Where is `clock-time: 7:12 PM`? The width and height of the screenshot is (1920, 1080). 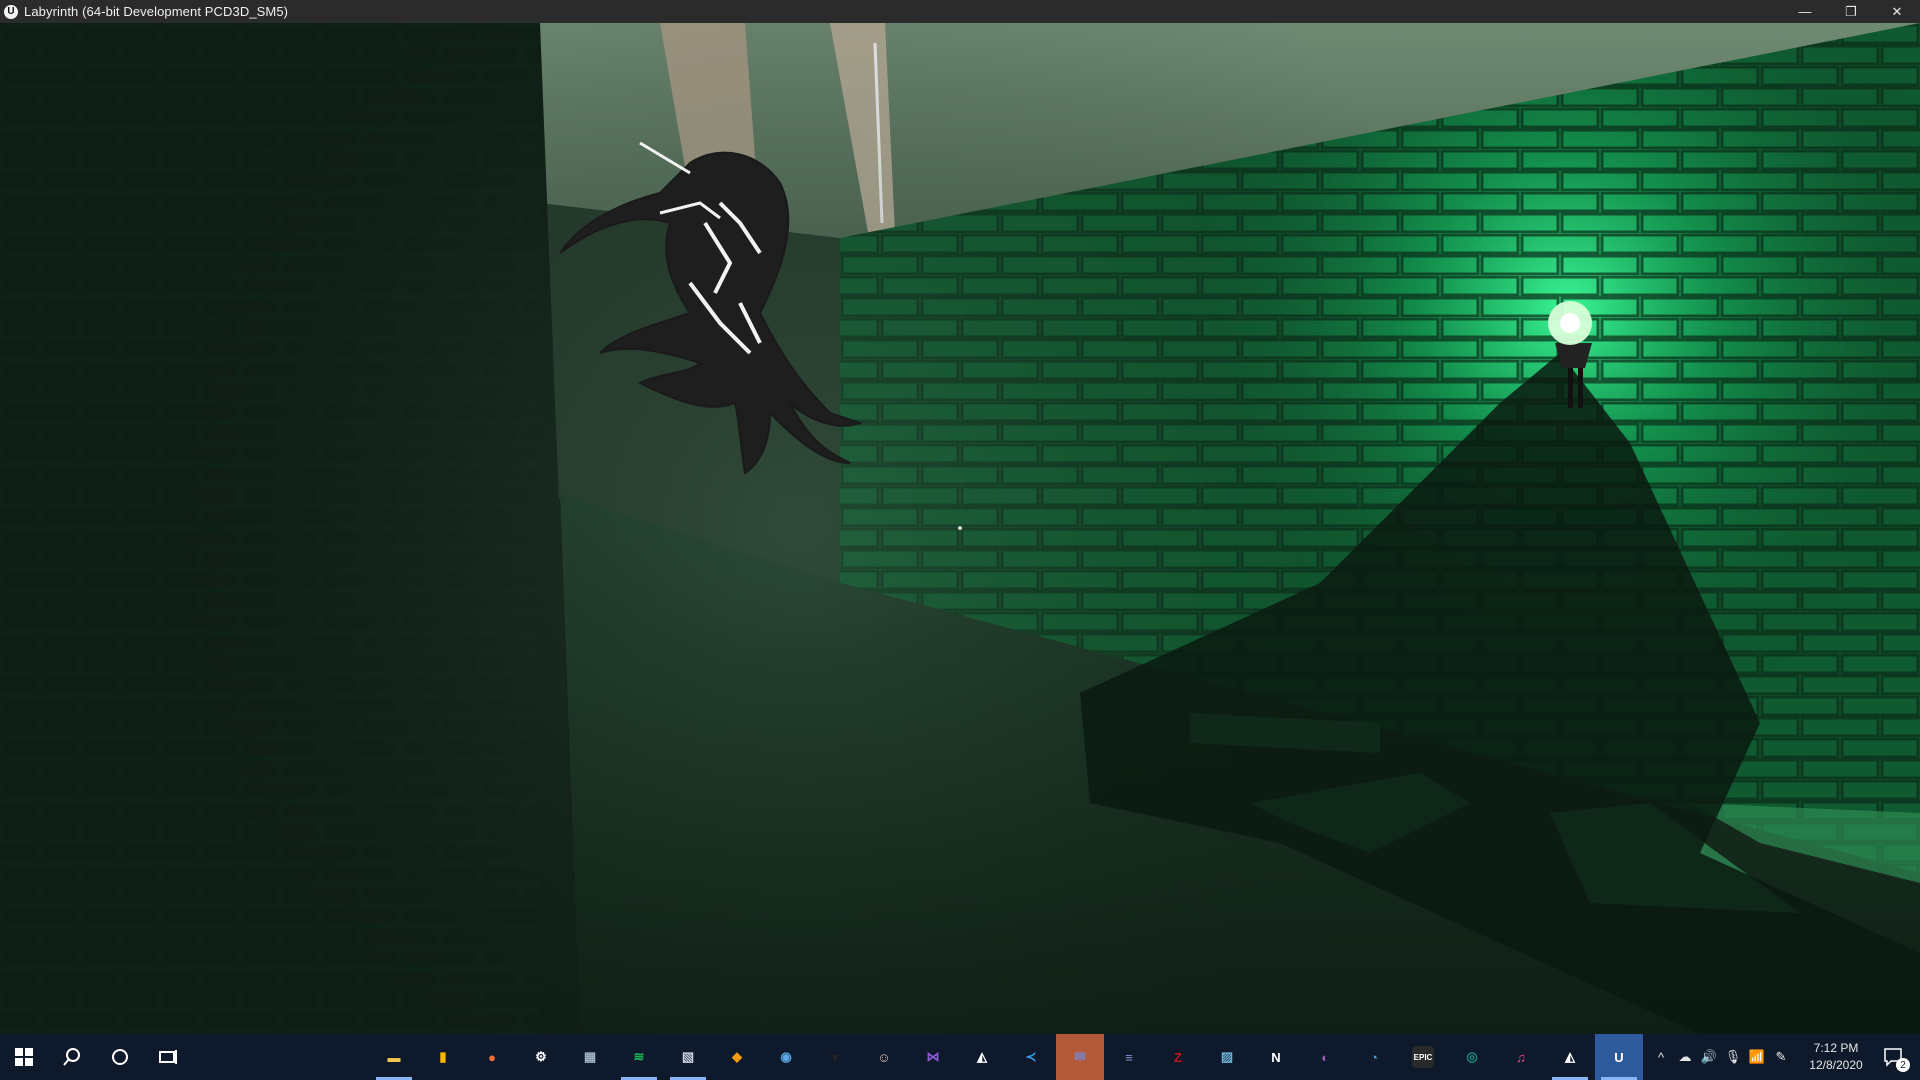
clock-time: 7:12 PM is located at coordinates (1836, 1048).